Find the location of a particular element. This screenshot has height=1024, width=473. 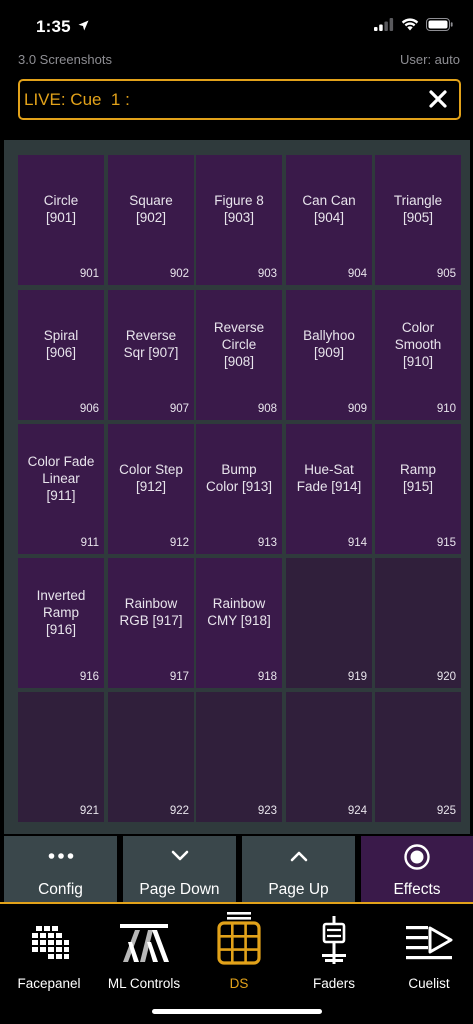

direct-select-tile: Color Smooth [910] 910 is located at coordinates (418, 355).